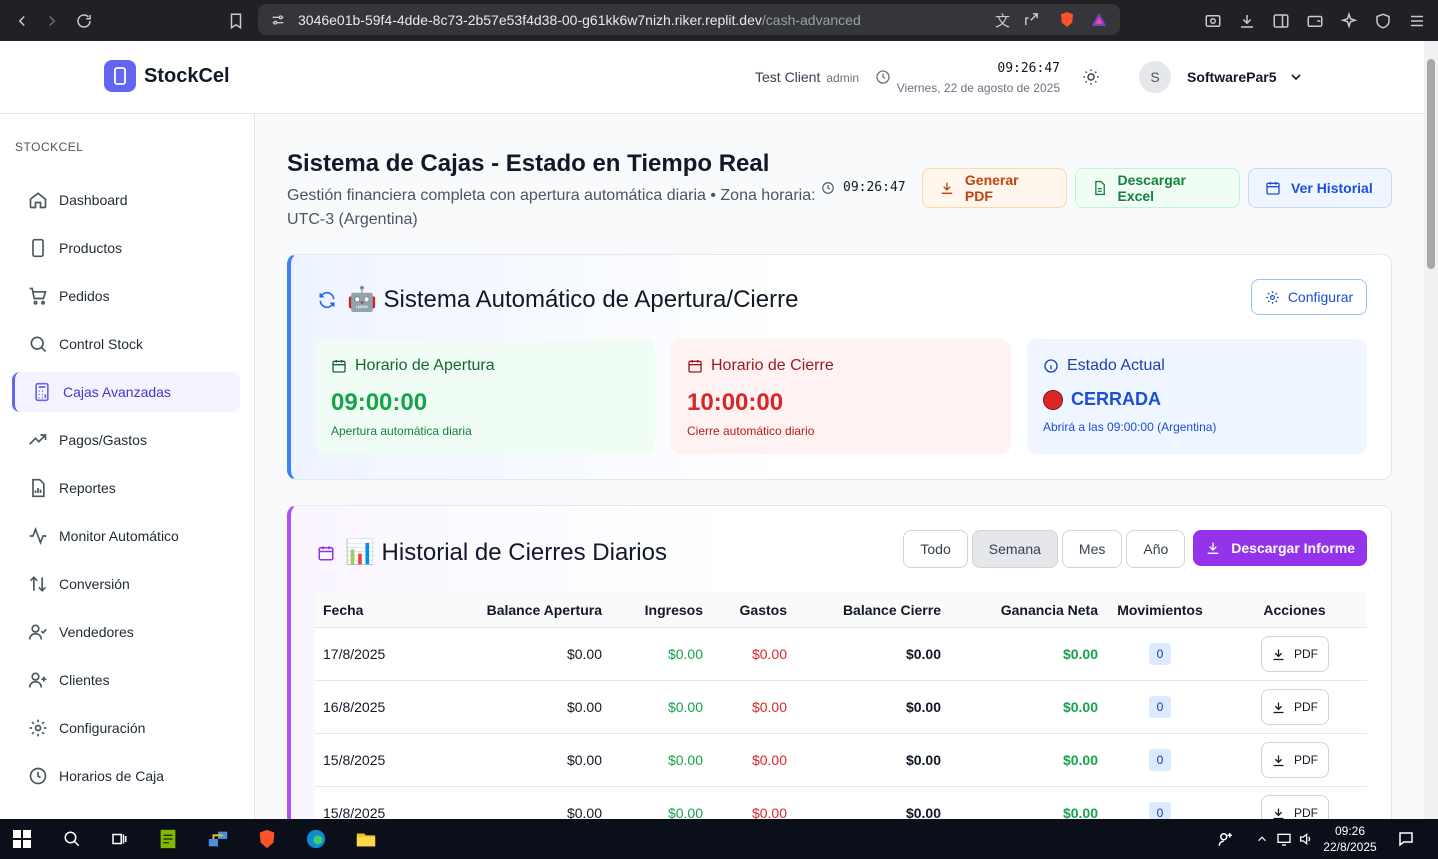 This screenshot has width=1438, height=859. What do you see at coordinates (828, 187) in the screenshot?
I see `clock-icon` at bounding box center [828, 187].